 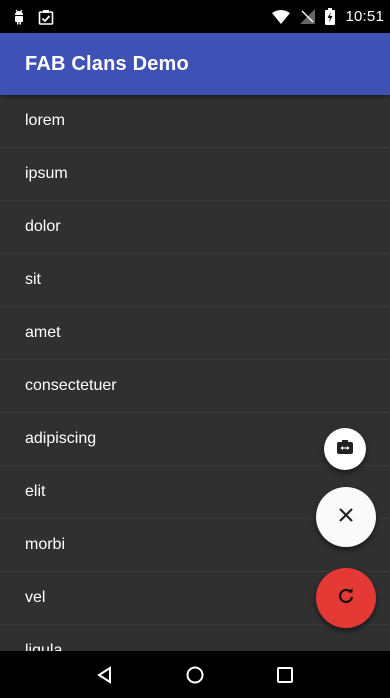 I want to click on list-item: lorem, so click(x=195, y=121).